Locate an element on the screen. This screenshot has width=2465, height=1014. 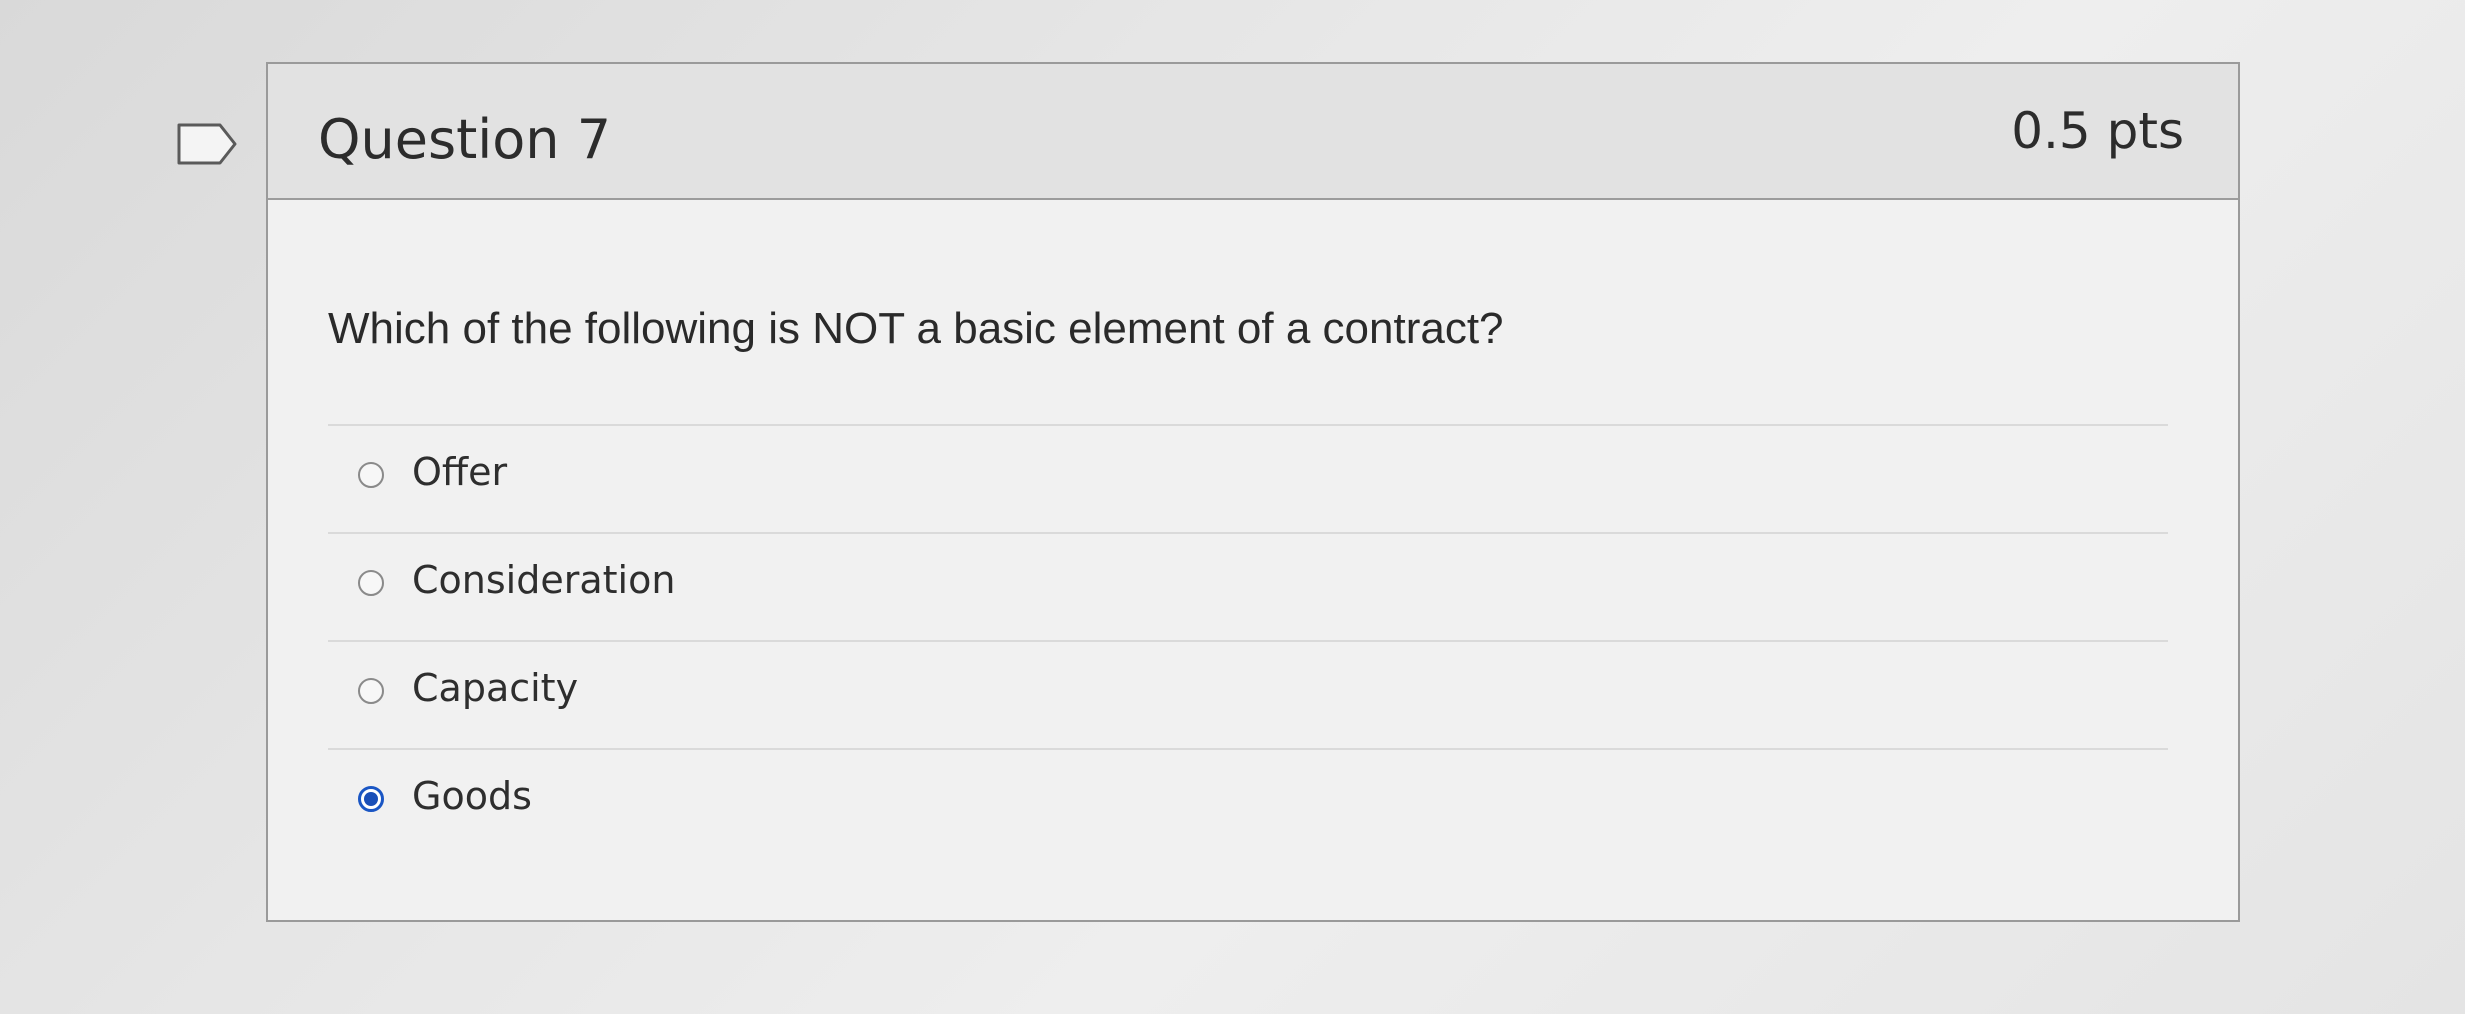
question-header: Question 7 0.5 pts is located at coordinates (1253, 132).